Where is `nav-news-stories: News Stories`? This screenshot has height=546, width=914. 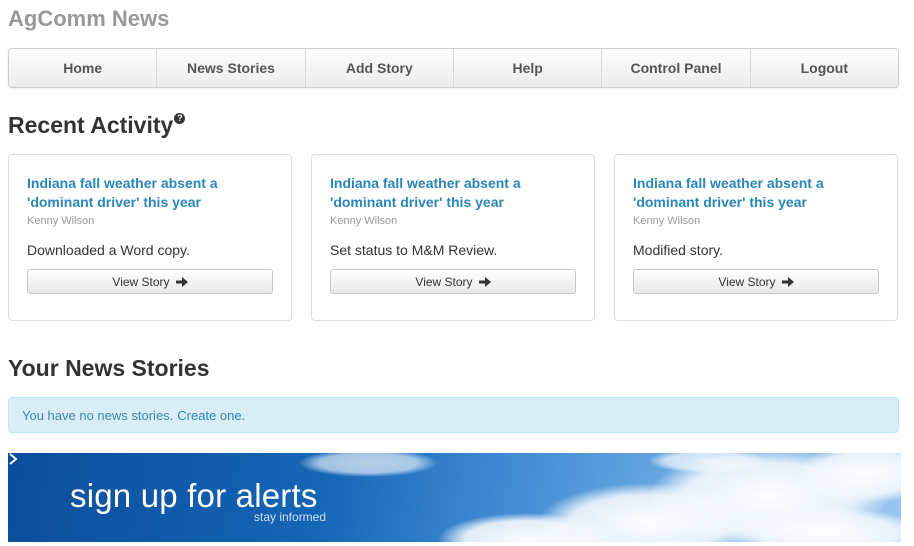
nav-news-stories: News Stories is located at coordinates (231, 68).